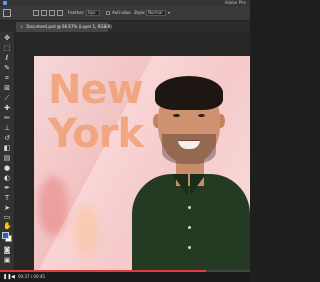 The height and width of the screenshot is (282, 320). What do you see at coordinates (5, 3) in the screenshot?
I see `photoshop-logo-icon` at bounding box center [5, 3].